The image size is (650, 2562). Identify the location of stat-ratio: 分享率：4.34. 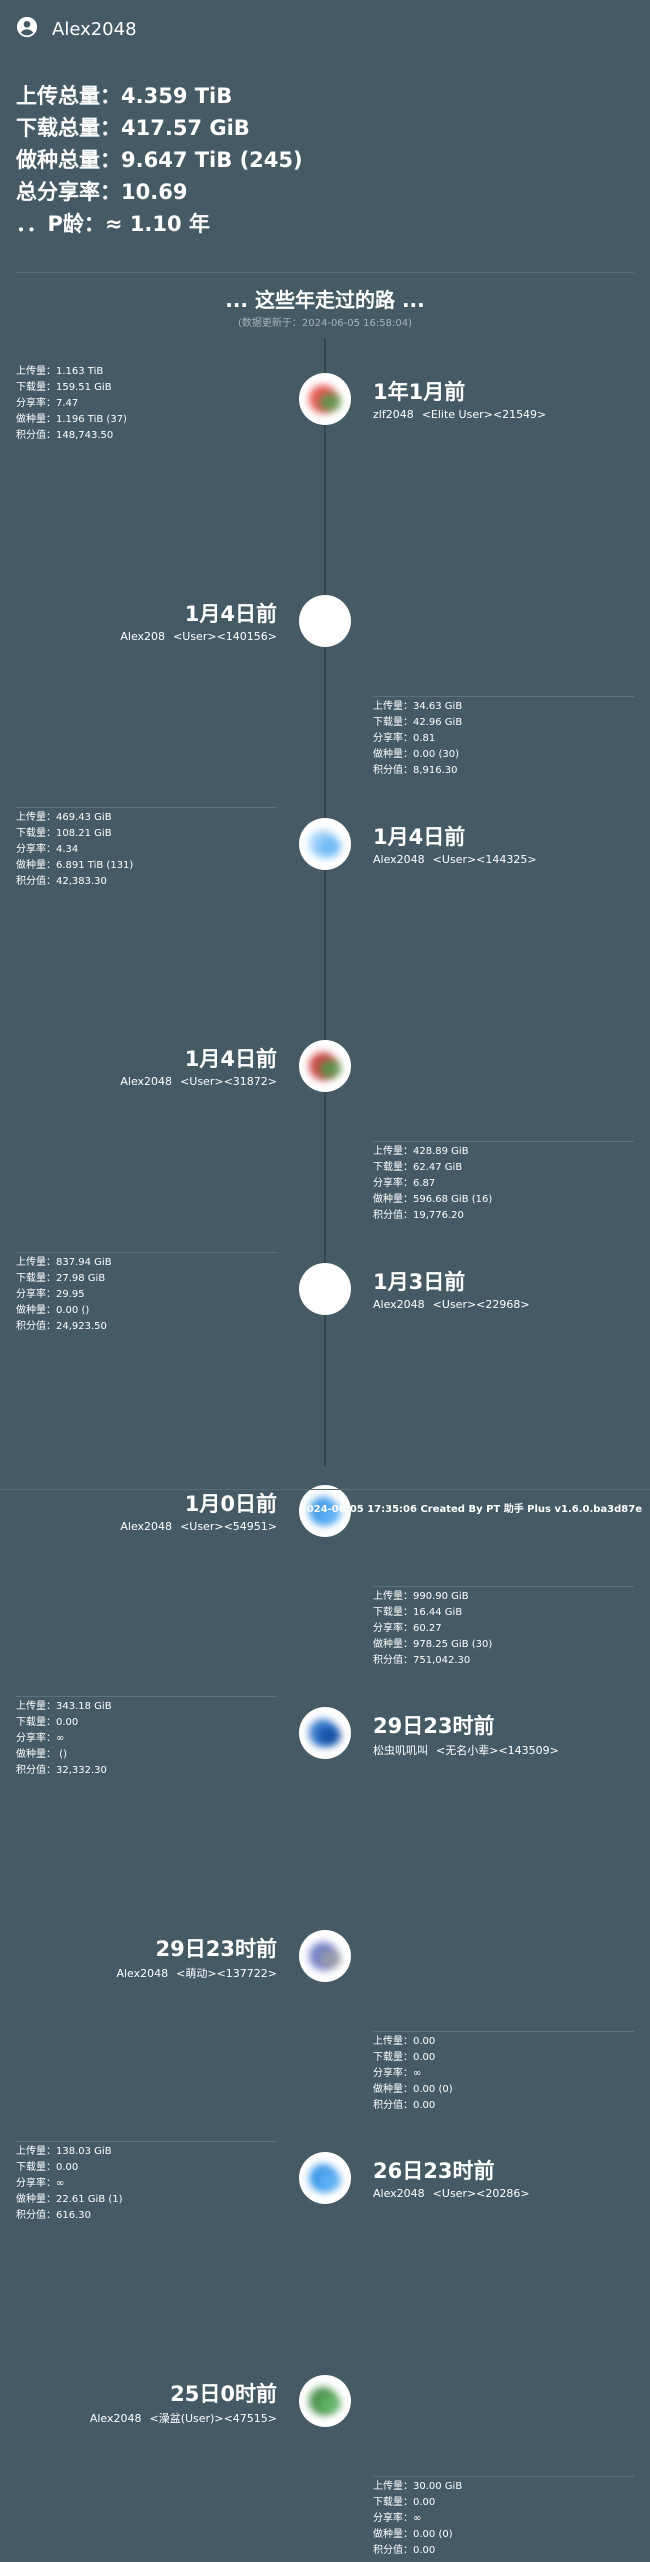
(146, 850).